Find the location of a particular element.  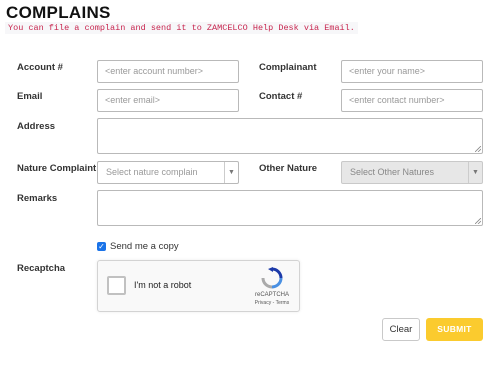

clear-button: Clear is located at coordinates (401, 329).